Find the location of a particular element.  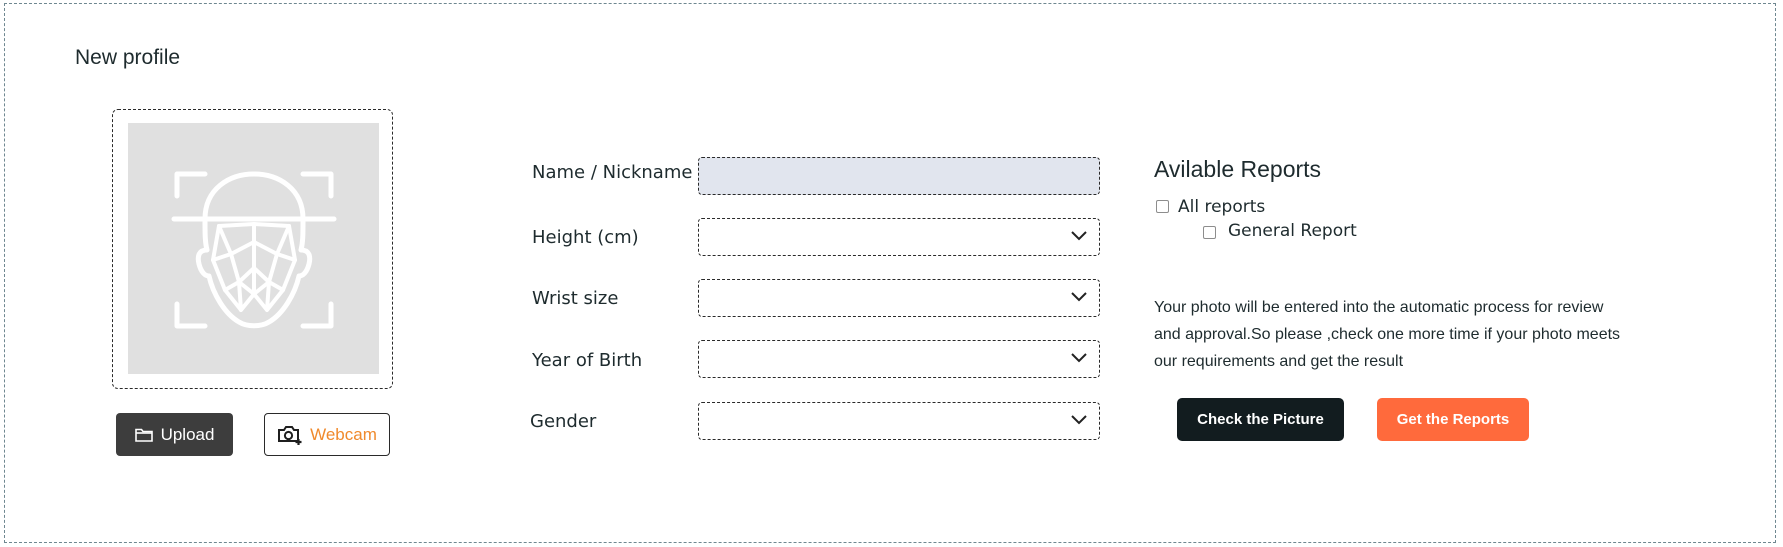

reports-title: Avilable Reports is located at coordinates (1238, 169).